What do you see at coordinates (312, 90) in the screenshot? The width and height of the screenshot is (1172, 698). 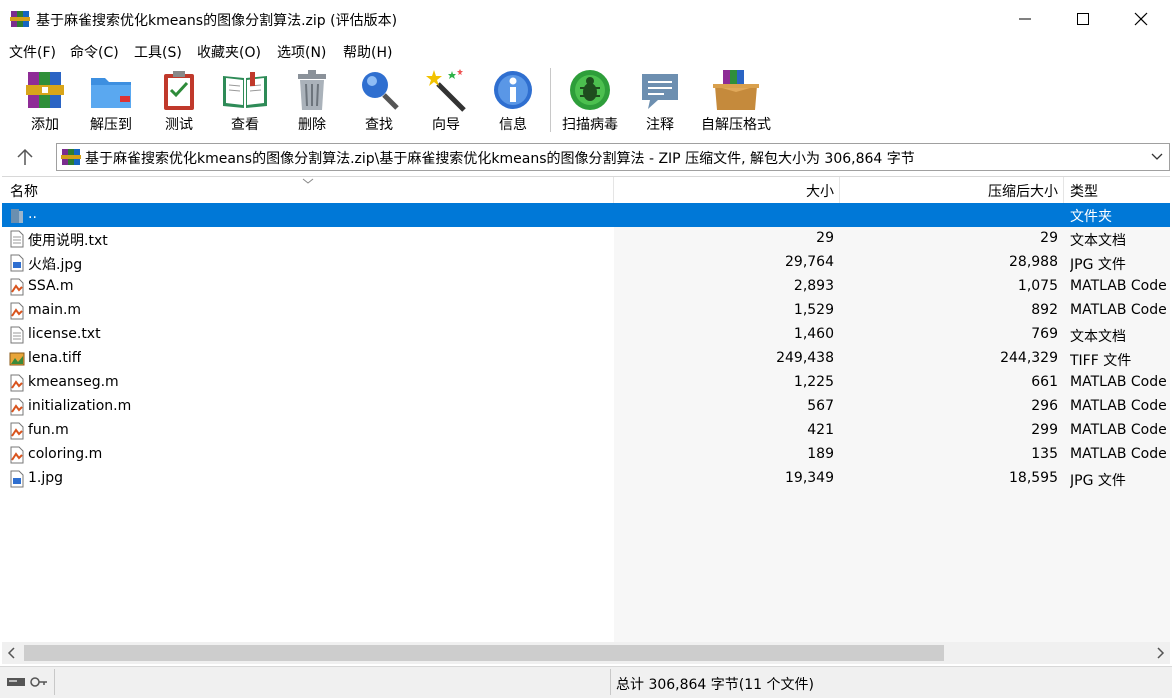 I see `trash-icon` at bounding box center [312, 90].